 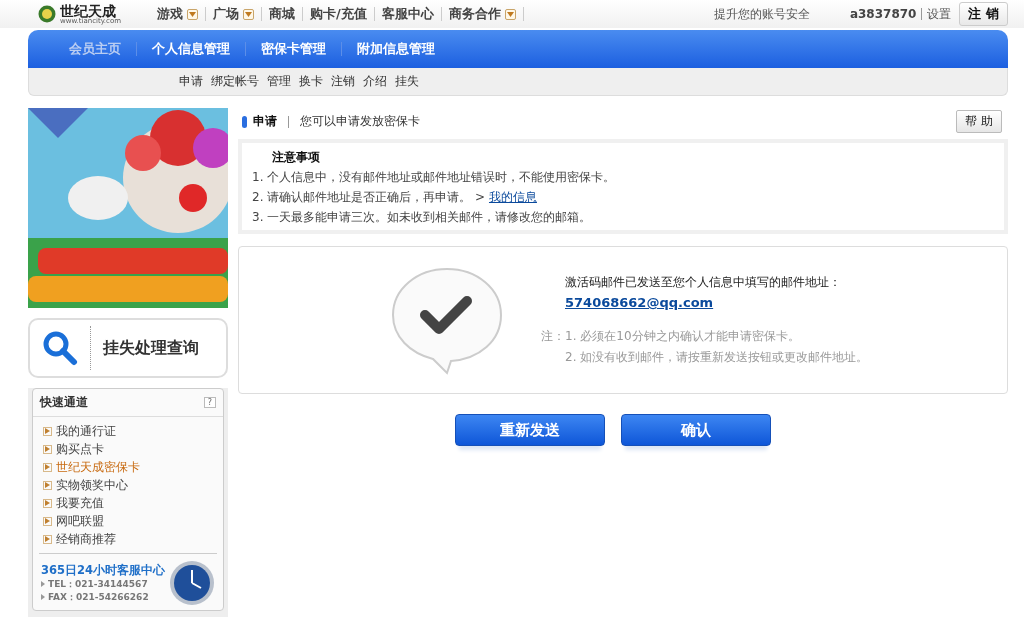 I want to click on sub-tab: 管理, so click(x=279, y=81).